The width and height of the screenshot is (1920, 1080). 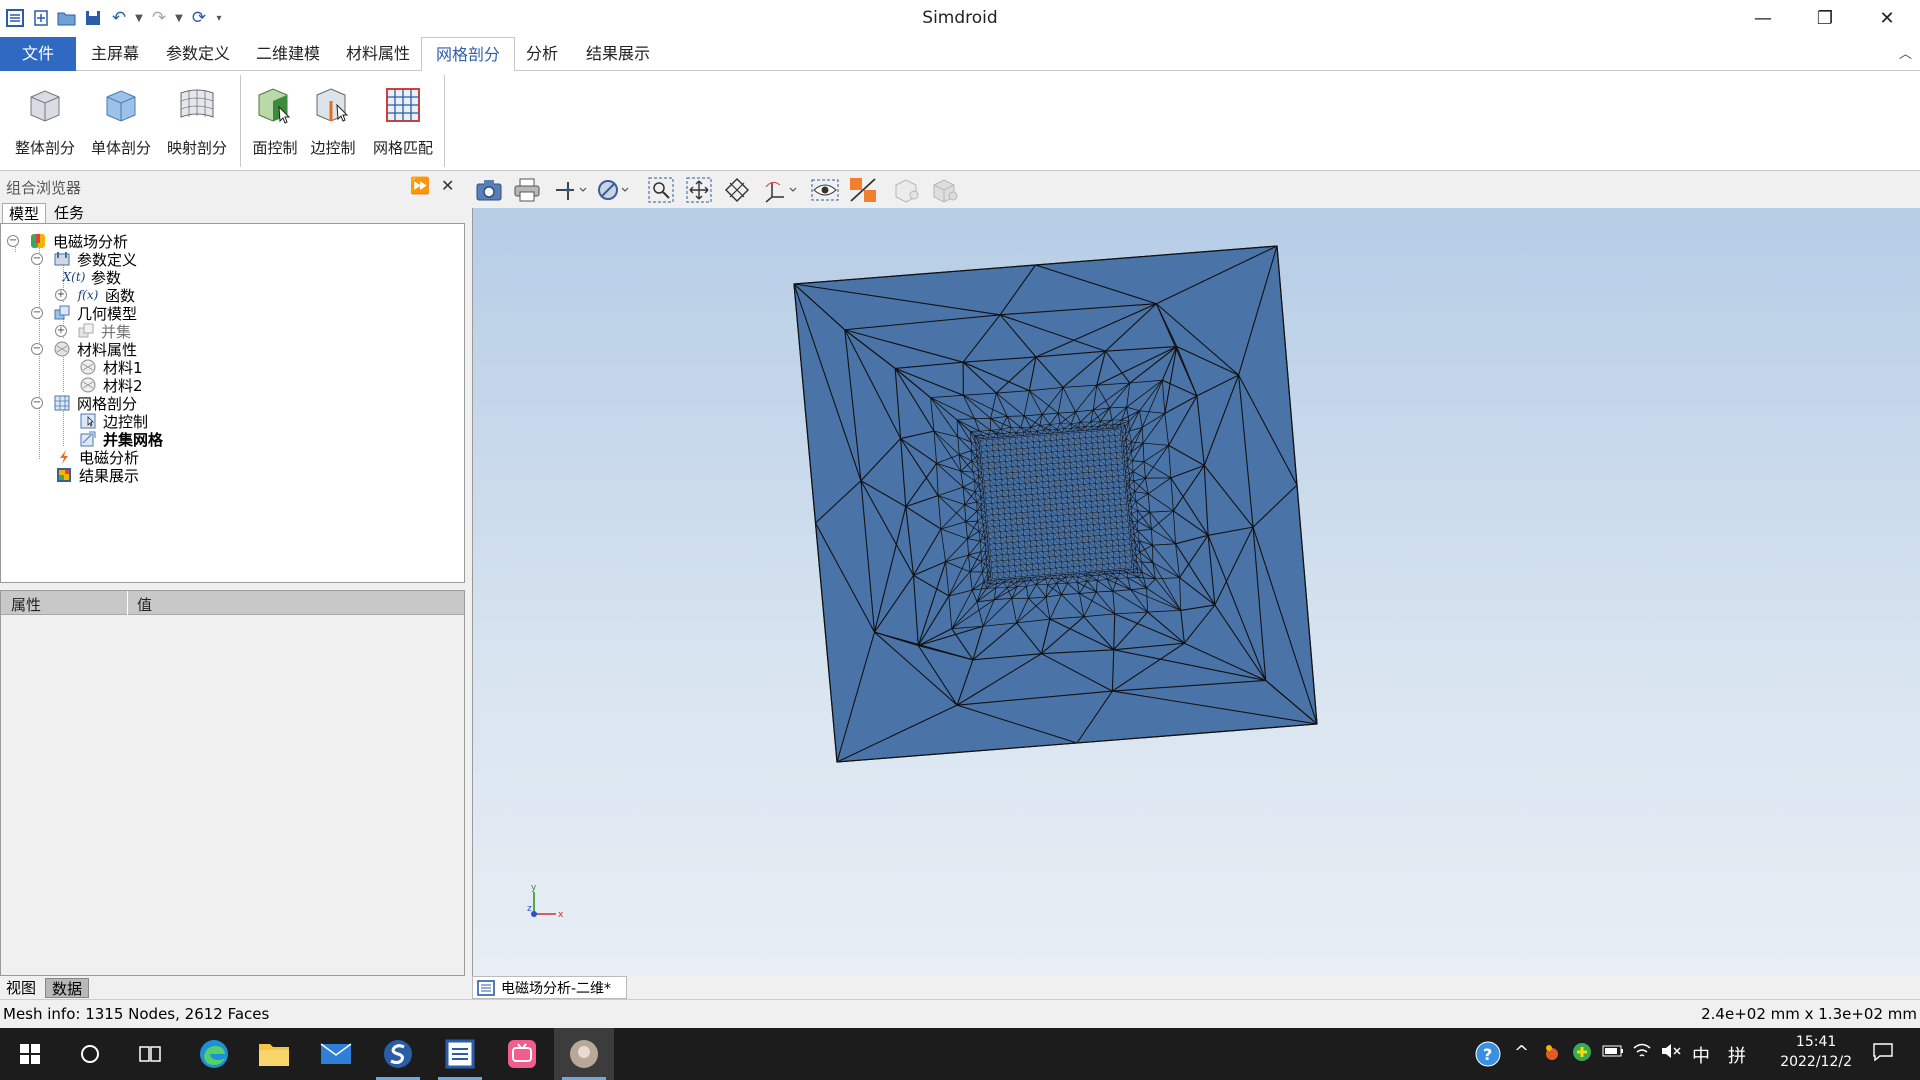 I want to click on search-circle-icon, so click(x=90, y=1054).